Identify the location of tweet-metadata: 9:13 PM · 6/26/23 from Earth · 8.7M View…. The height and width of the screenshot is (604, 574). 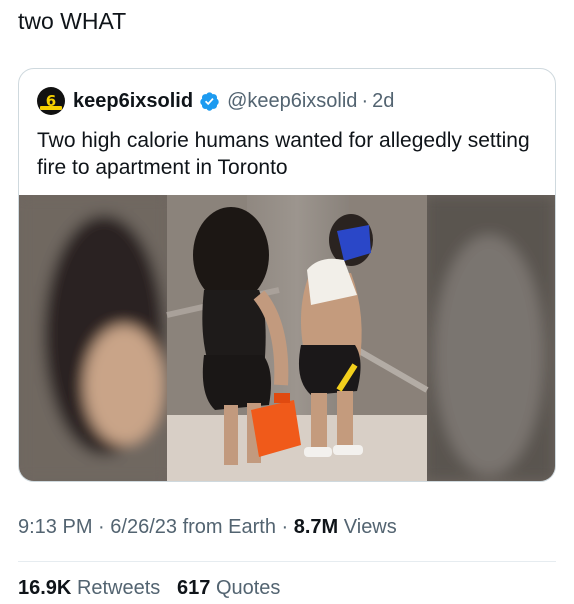
(207, 527).